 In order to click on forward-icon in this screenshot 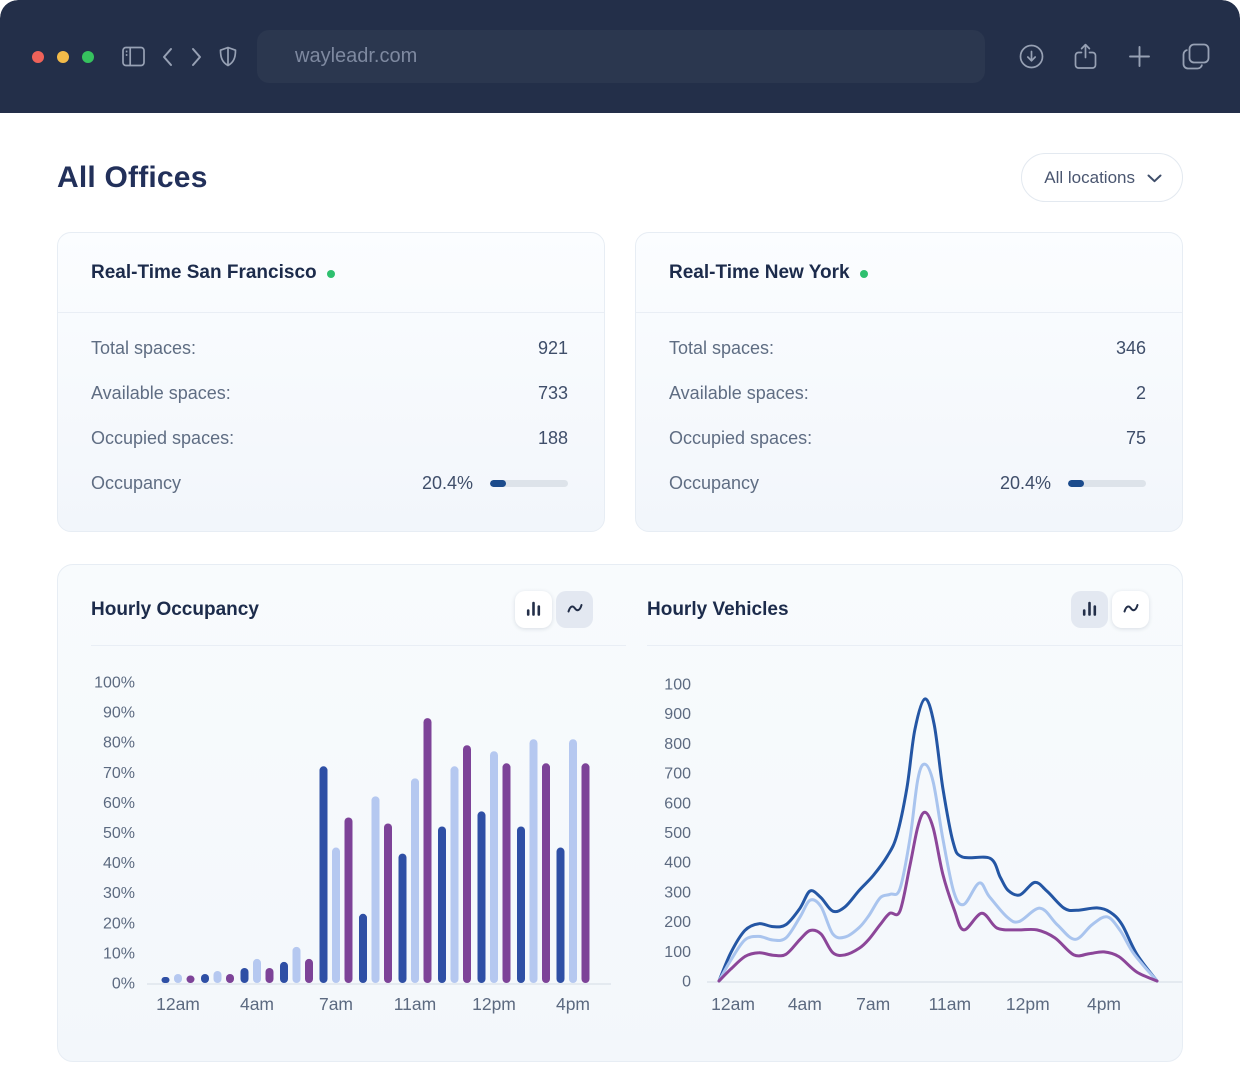, I will do `click(196, 57)`.